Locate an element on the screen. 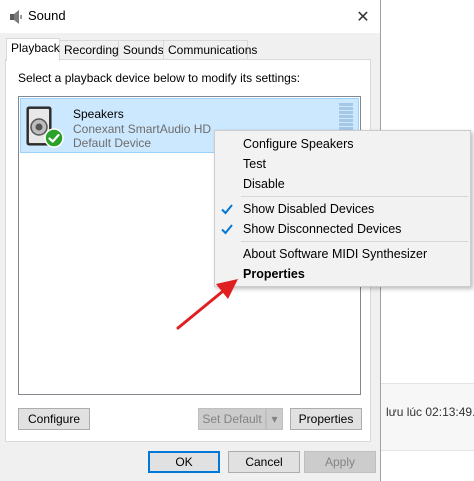 Image resolution: width=474 pixels, height=481 pixels. close-icon: ✕ is located at coordinates (363, 17).